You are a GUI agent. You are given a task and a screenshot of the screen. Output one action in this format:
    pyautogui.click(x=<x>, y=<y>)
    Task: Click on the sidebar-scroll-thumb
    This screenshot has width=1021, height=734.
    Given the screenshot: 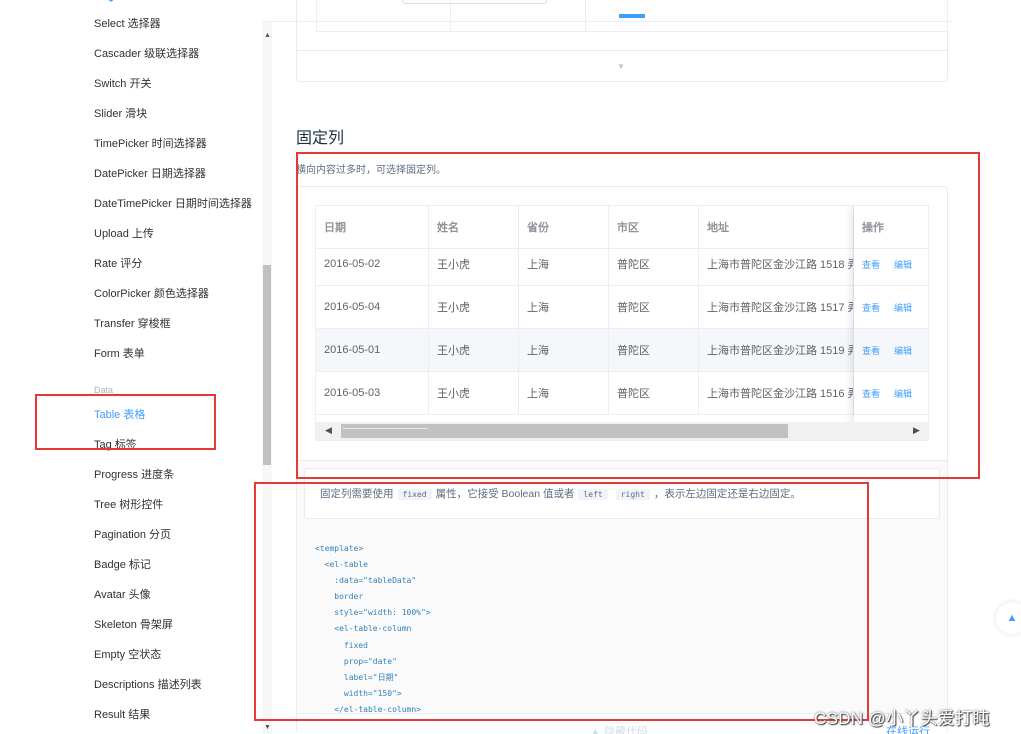 What is the action you would take?
    pyautogui.click(x=267, y=365)
    